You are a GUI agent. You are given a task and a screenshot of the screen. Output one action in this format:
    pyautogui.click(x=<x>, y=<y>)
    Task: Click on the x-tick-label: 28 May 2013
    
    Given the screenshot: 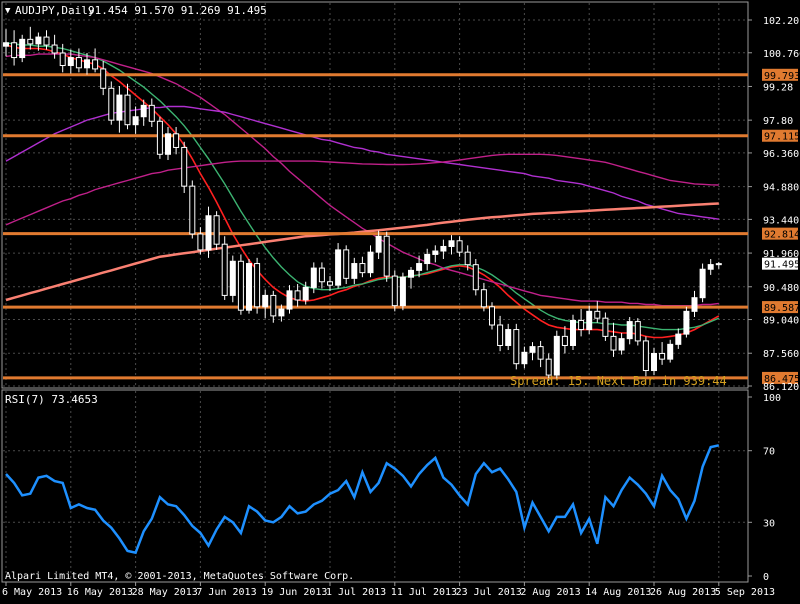 What is the action you would take?
    pyautogui.click(x=165, y=592)
    